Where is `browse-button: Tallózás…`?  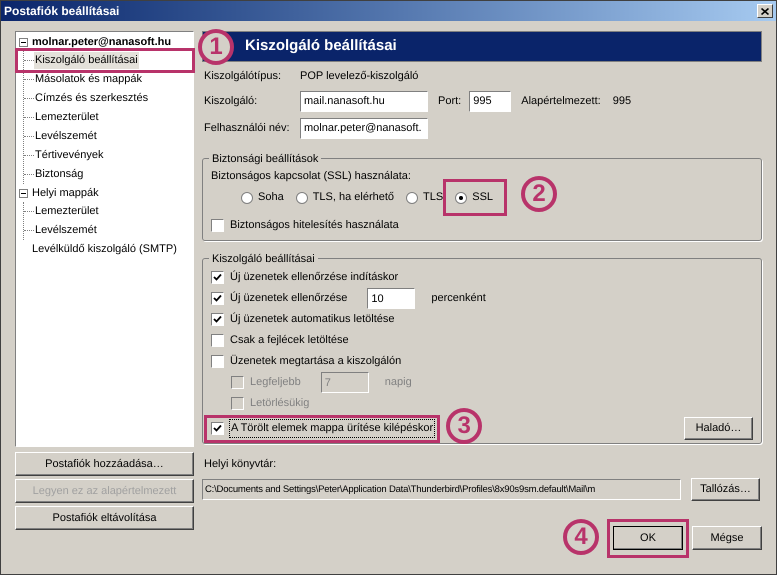
browse-button: Tallózás… is located at coordinates (725, 489).